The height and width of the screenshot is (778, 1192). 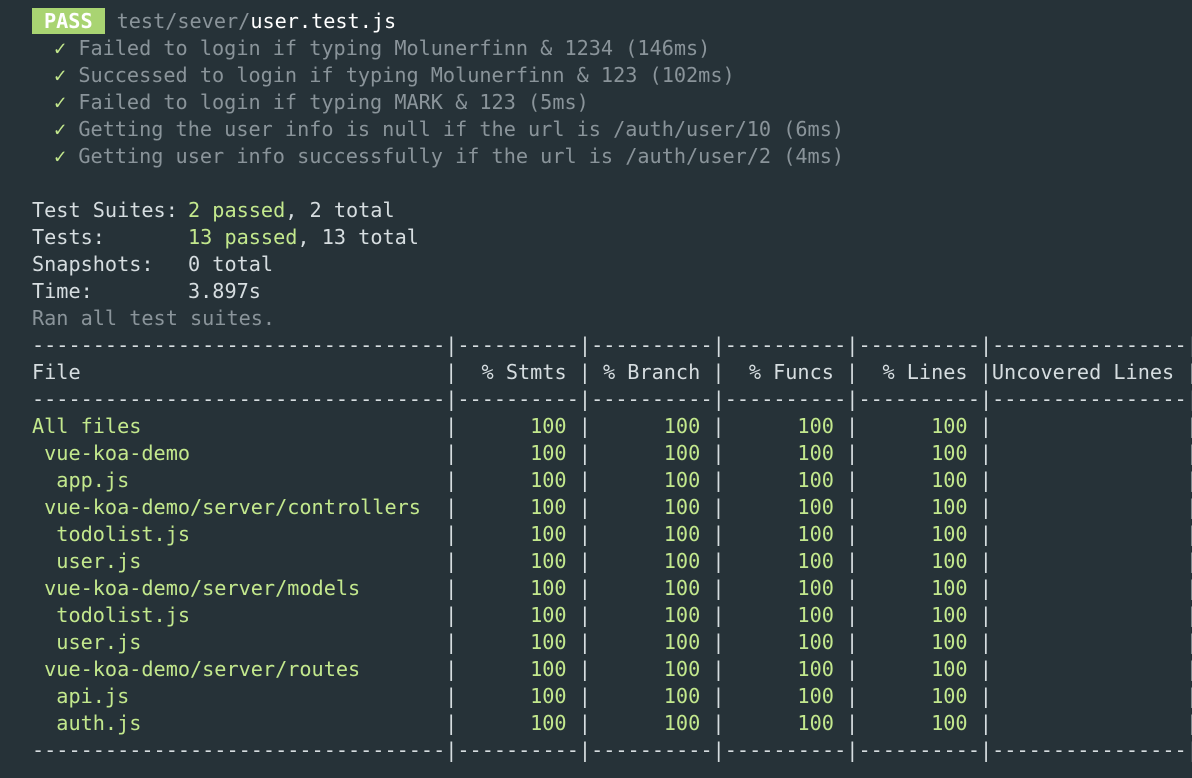 I want to click on ran-all-message: Ran all test suites., so click(x=154, y=318).